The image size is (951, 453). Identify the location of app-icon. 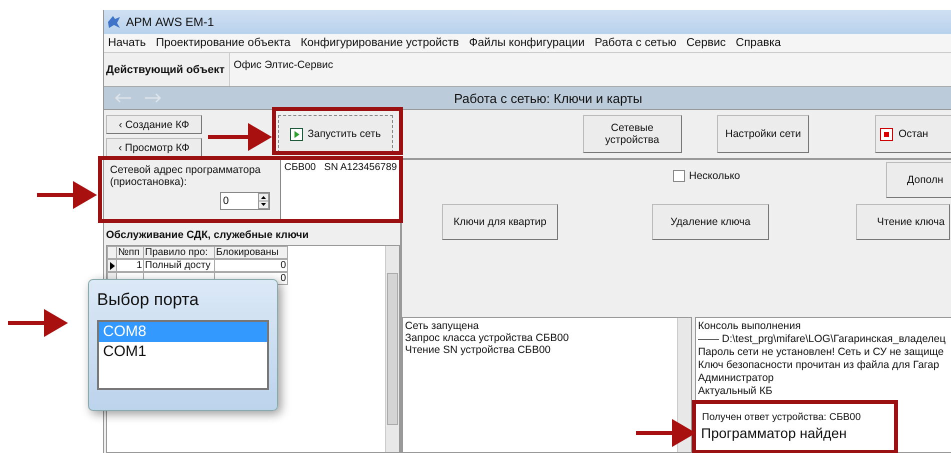
(114, 22).